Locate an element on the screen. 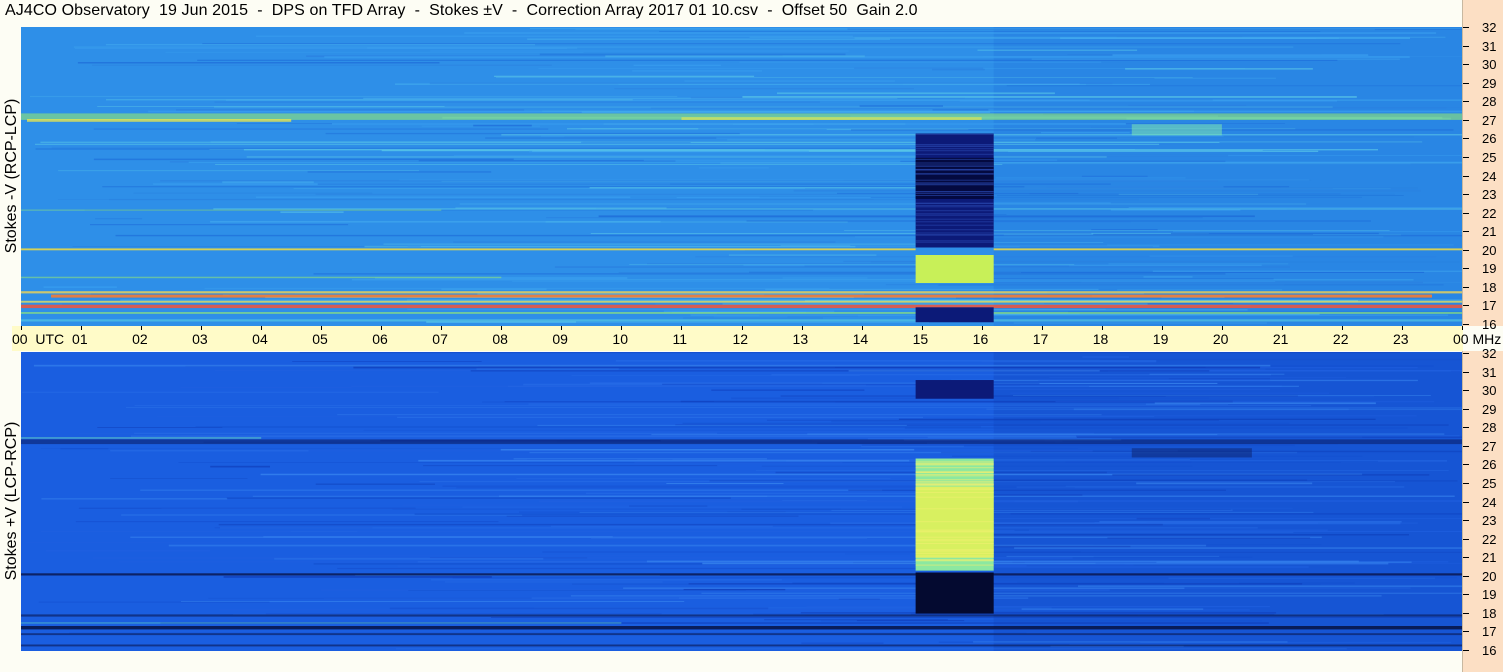  time-tick-label: 03 is located at coordinates (200, 339).